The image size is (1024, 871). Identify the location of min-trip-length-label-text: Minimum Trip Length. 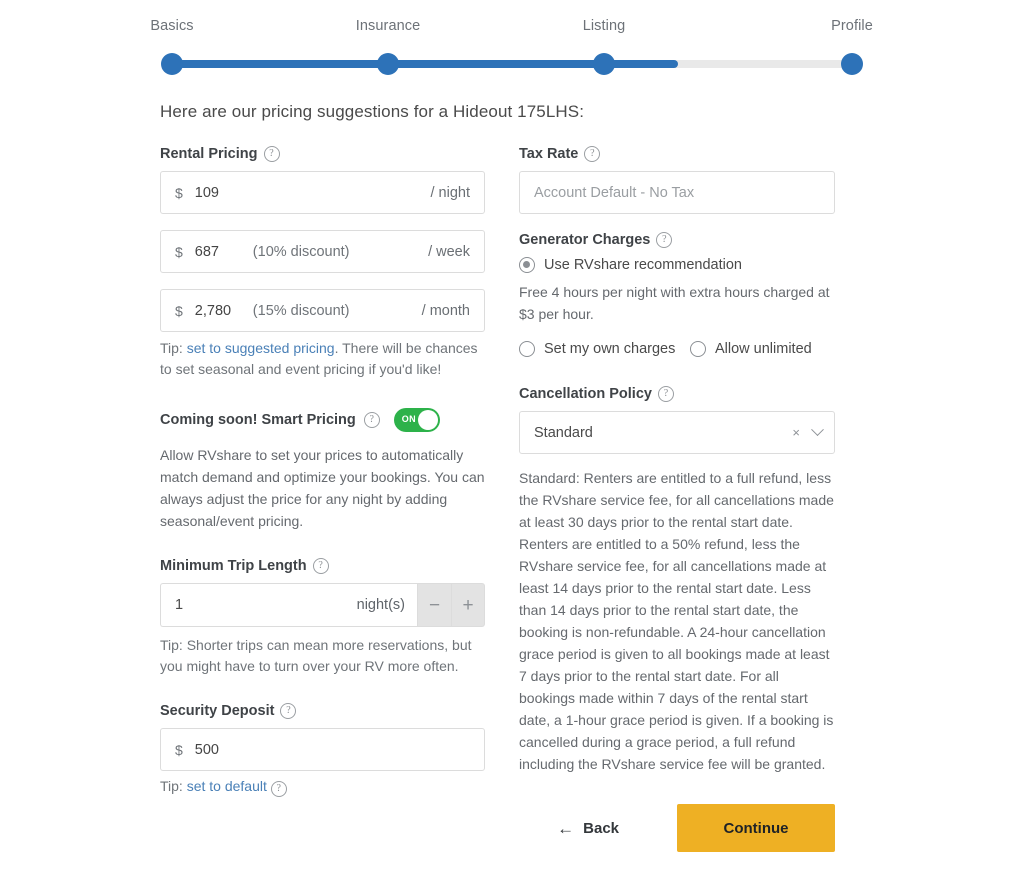
(233, 566).